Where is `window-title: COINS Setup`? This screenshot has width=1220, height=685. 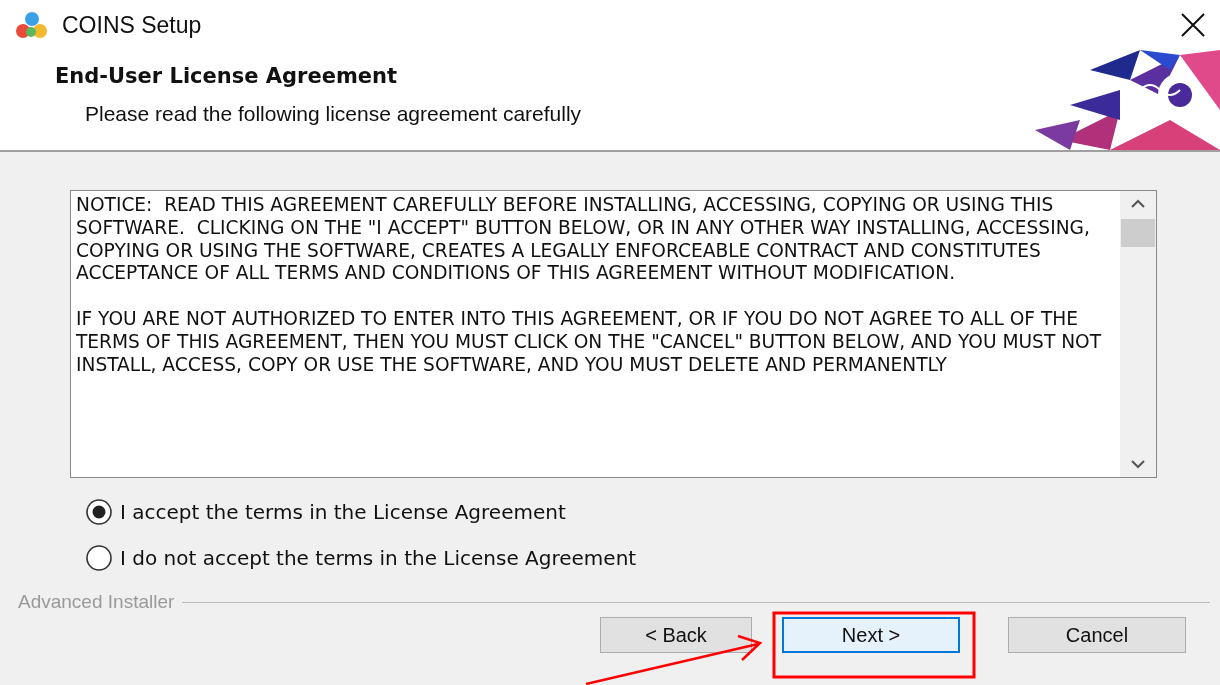 window-title: COINS Setup is located at coordinates (132, 25).